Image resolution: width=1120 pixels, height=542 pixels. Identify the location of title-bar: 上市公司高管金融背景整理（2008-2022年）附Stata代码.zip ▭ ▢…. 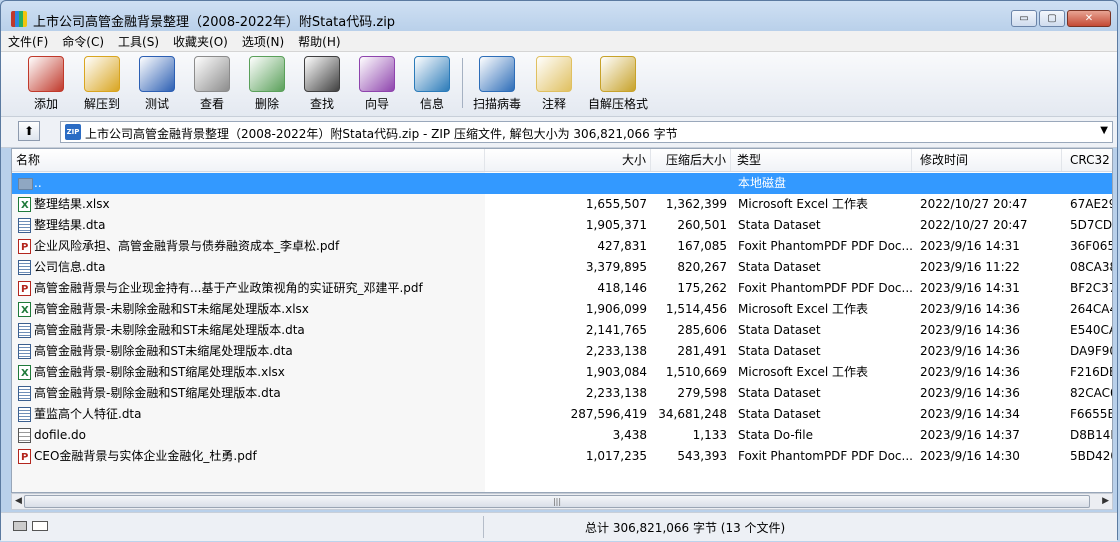
(559, 18).